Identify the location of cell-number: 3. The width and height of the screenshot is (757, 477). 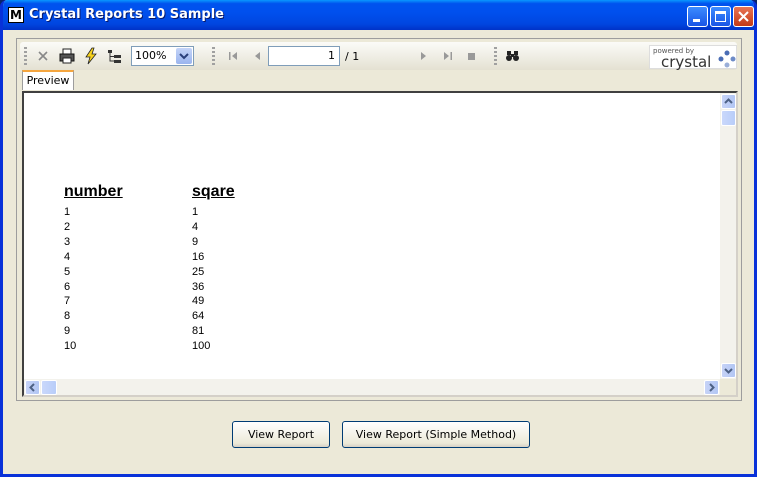
(67, 242).